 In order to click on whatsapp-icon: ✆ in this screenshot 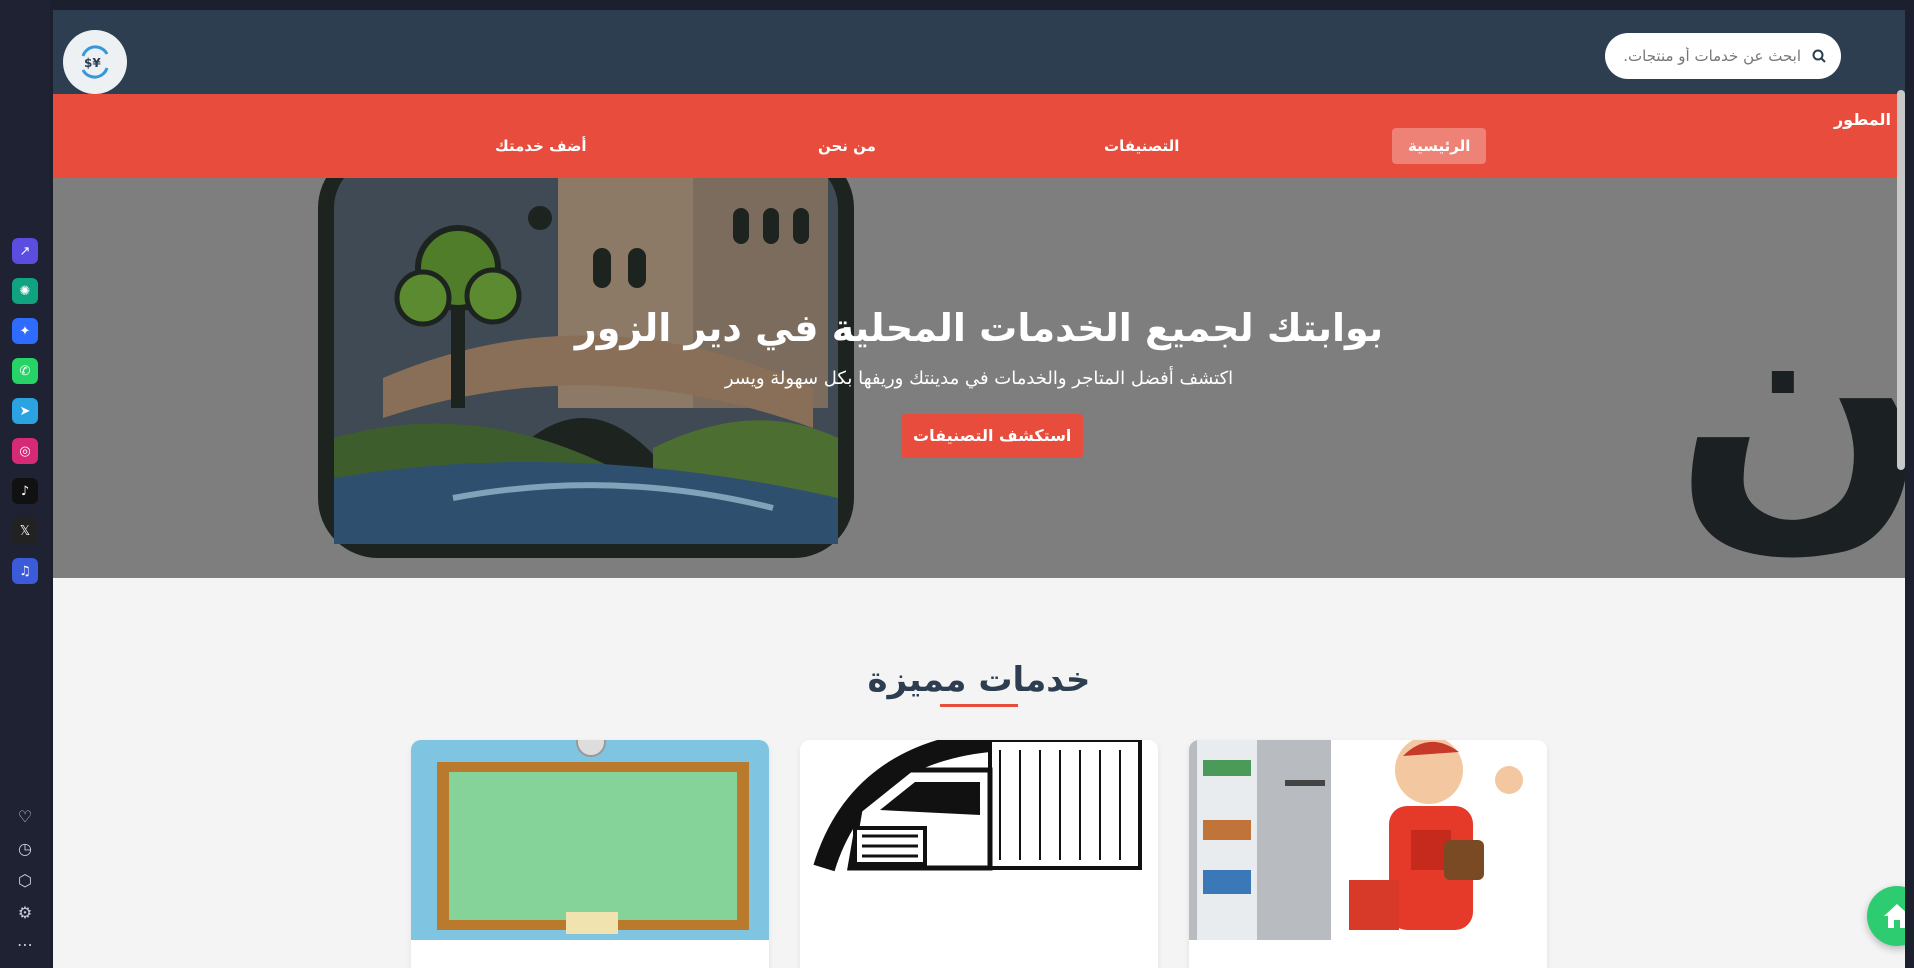, I will do `click(25, 371)`.